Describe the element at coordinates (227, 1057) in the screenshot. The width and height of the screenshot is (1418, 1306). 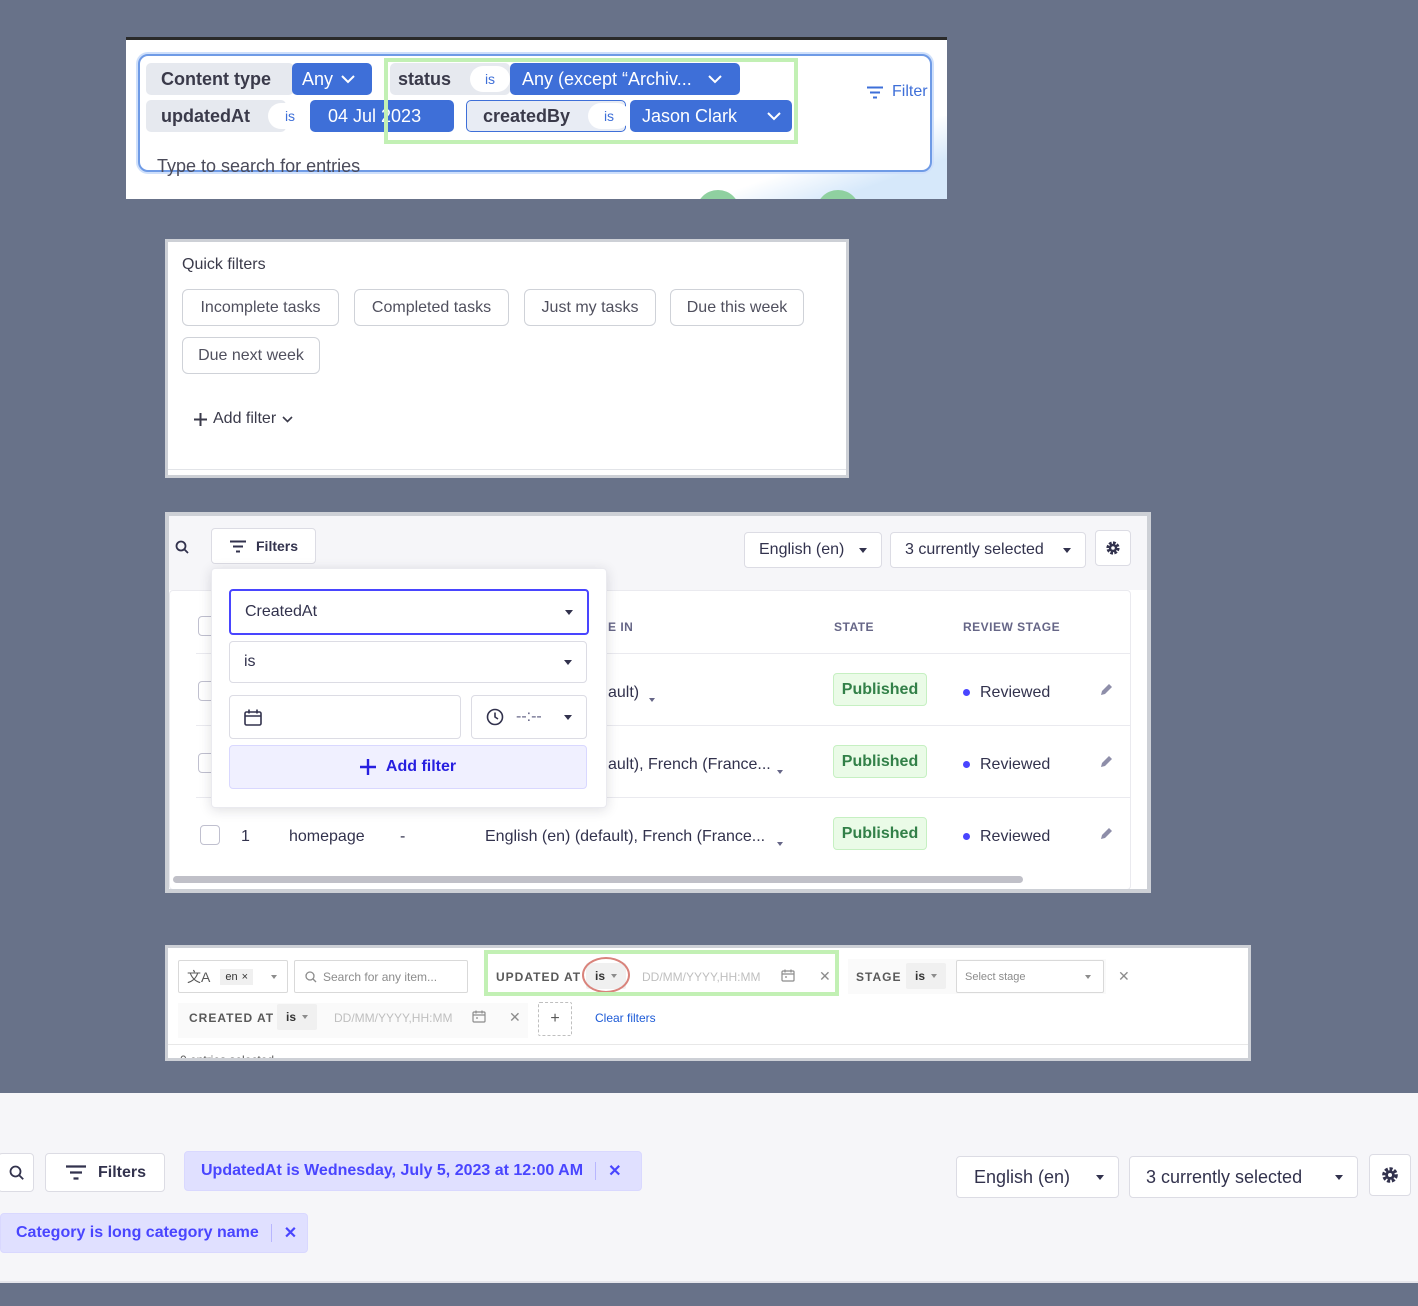
I see `entries-selected-text: 0 entries selected` at that location.